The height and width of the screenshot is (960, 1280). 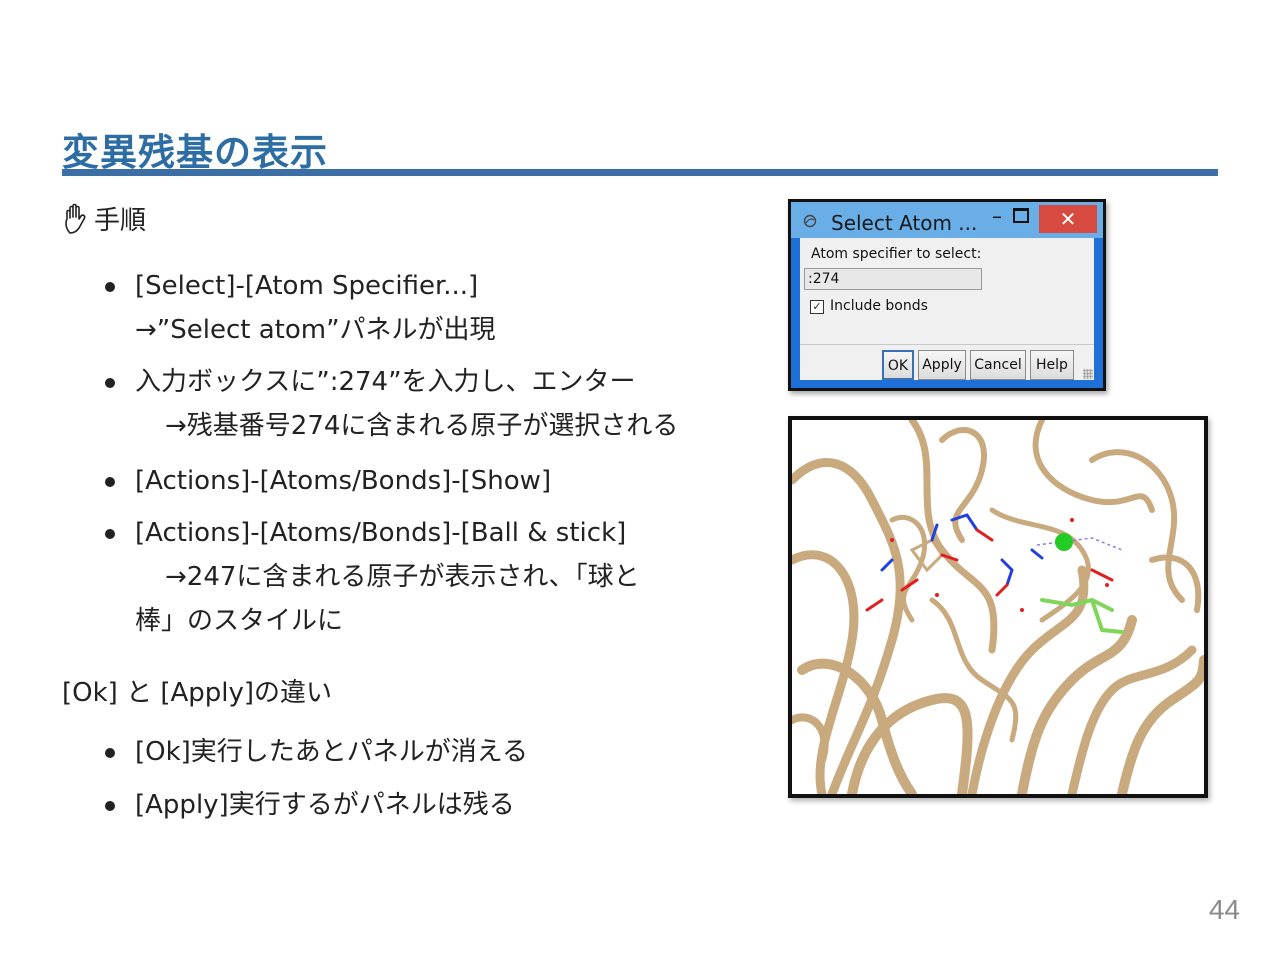 What do you see at coordinates (315, 330) in the screenshot?
I see `step-result: →”Select atom”パネルが出現` at bounding box center [315, 330].